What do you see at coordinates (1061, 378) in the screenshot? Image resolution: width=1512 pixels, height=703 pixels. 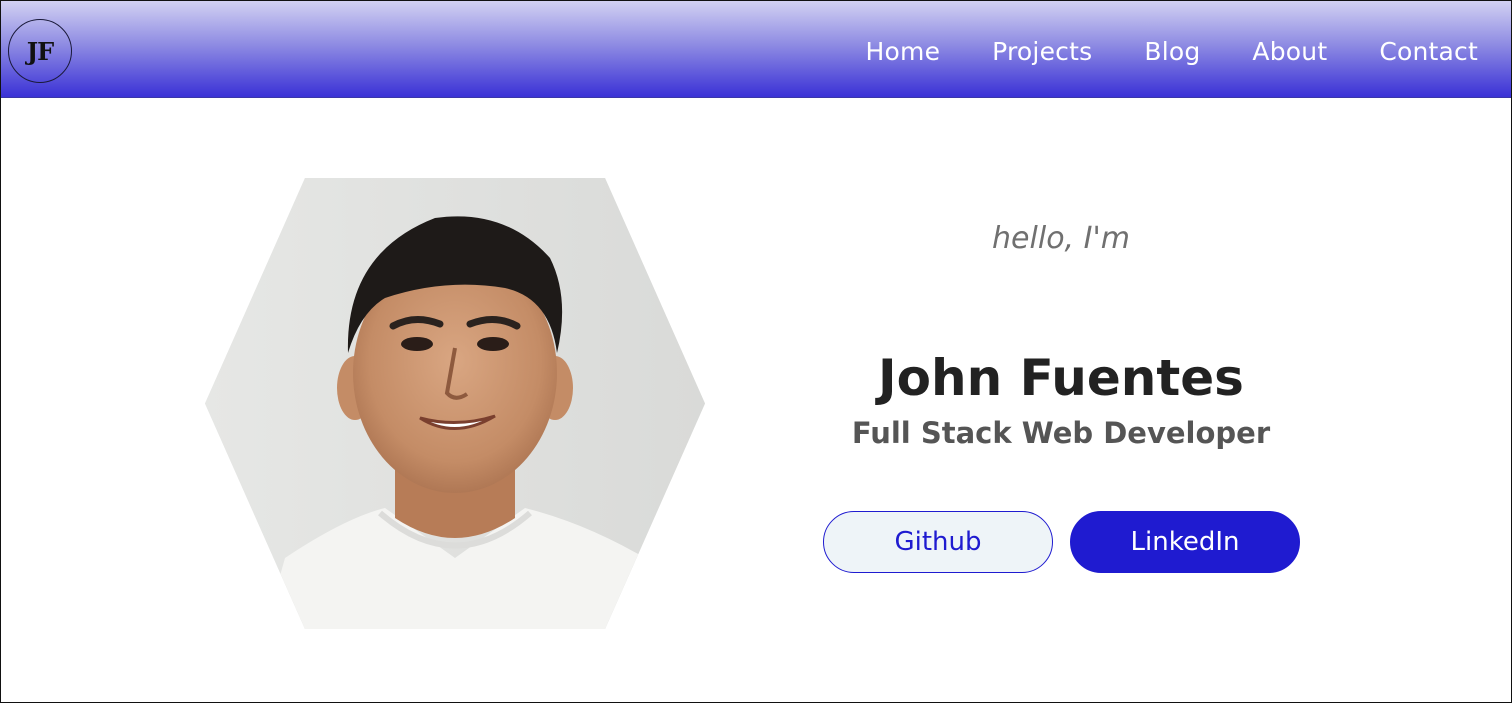 I see `hero-name: John Fuentes` at bounding box center [1061, 378].